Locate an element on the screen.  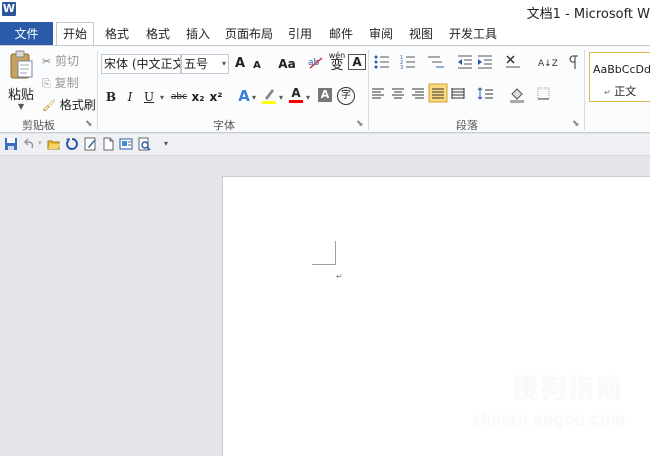
highlight-button is located at coordinates (269, 95).